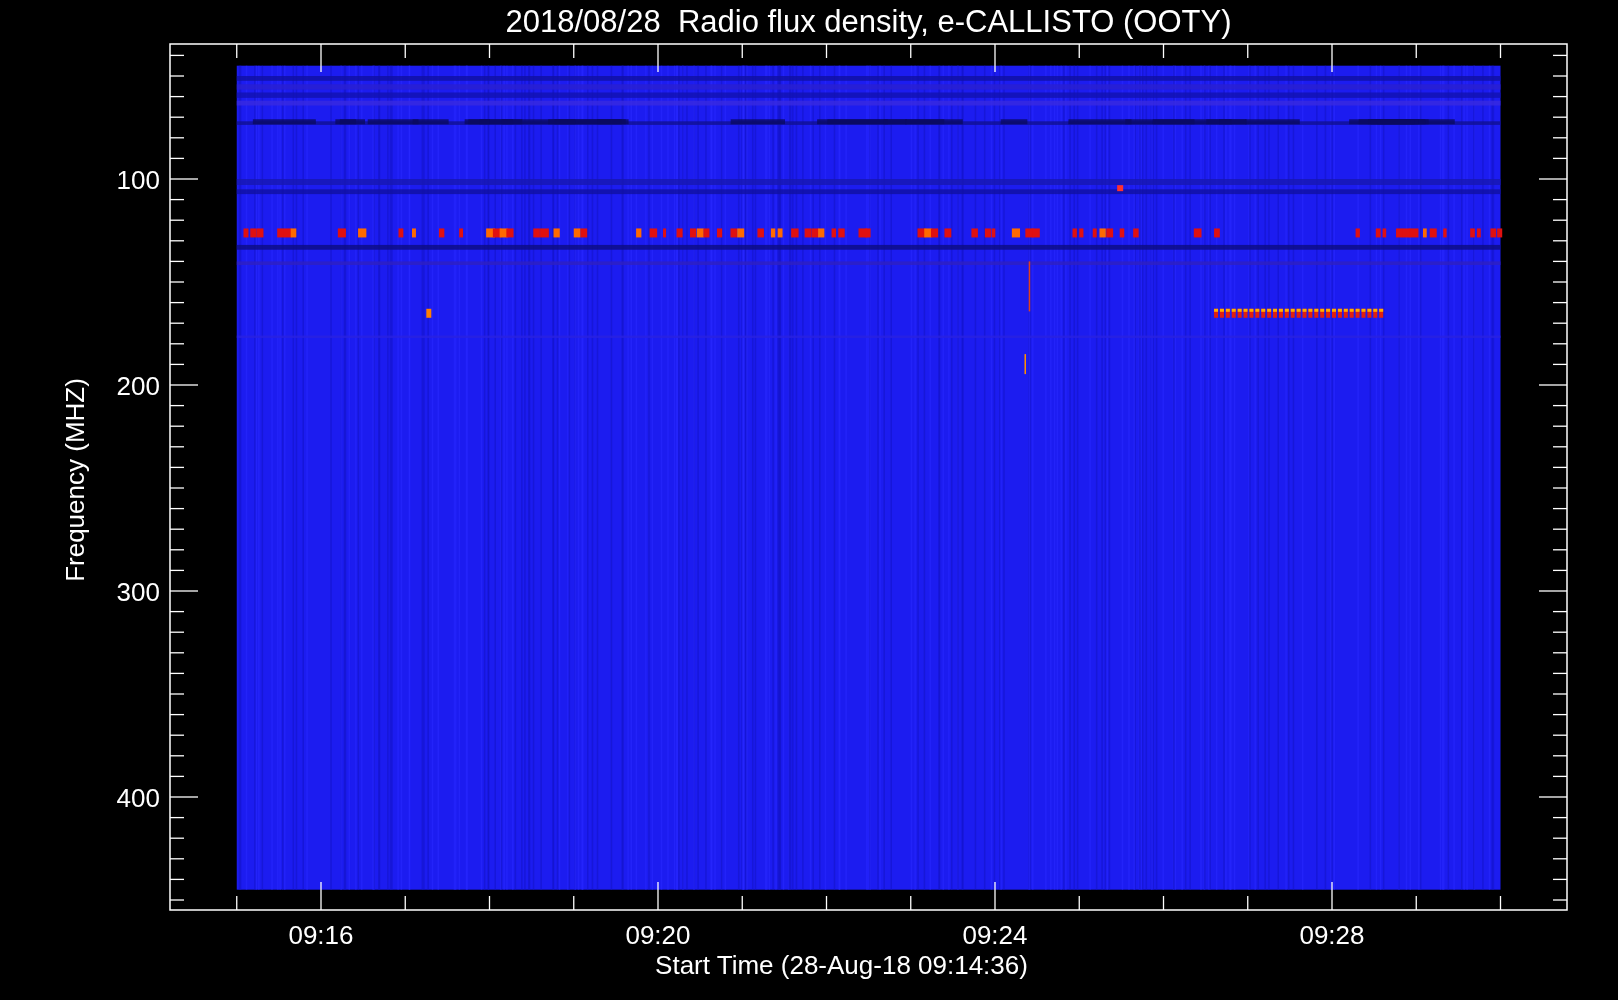 Image resolution: width=1618 pixels, height=1000 pixels. I want to click on axis-tick-label: 300, so click(138, 592).